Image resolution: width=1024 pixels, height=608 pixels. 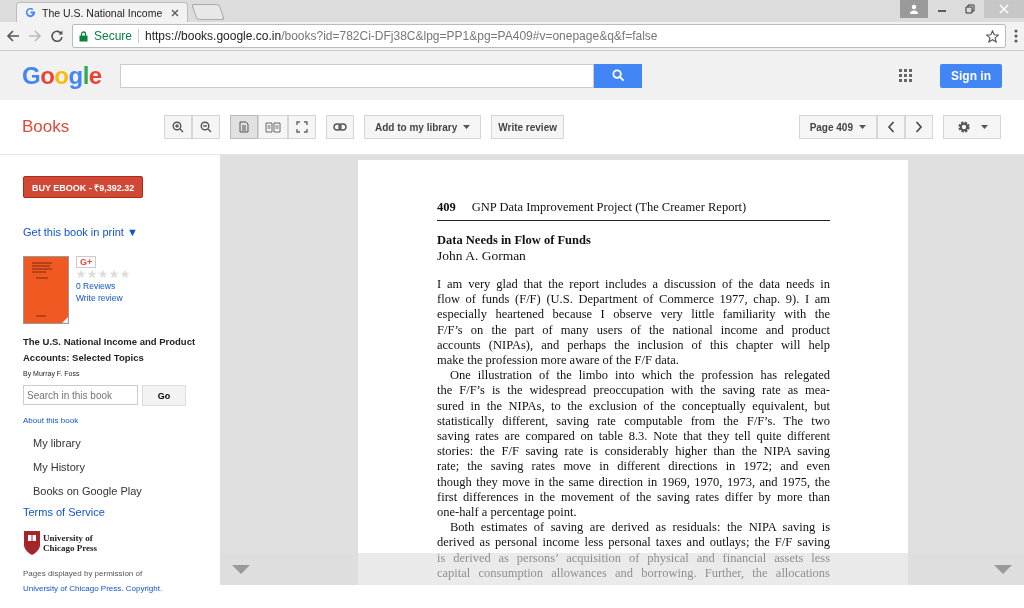 What do you see at coordinates (633, 551) in the screenshot?
I see `body-paragraph: Both estimates of saving are derived as residuals: the NIPA saving is derived as personal income less personal taxes and outlays; the F/F saving is derived as persons’ acquisition of physical and financial assets less capital consumption allowances and borrowing. Further, the allocations` at bounding box center [633, 551].